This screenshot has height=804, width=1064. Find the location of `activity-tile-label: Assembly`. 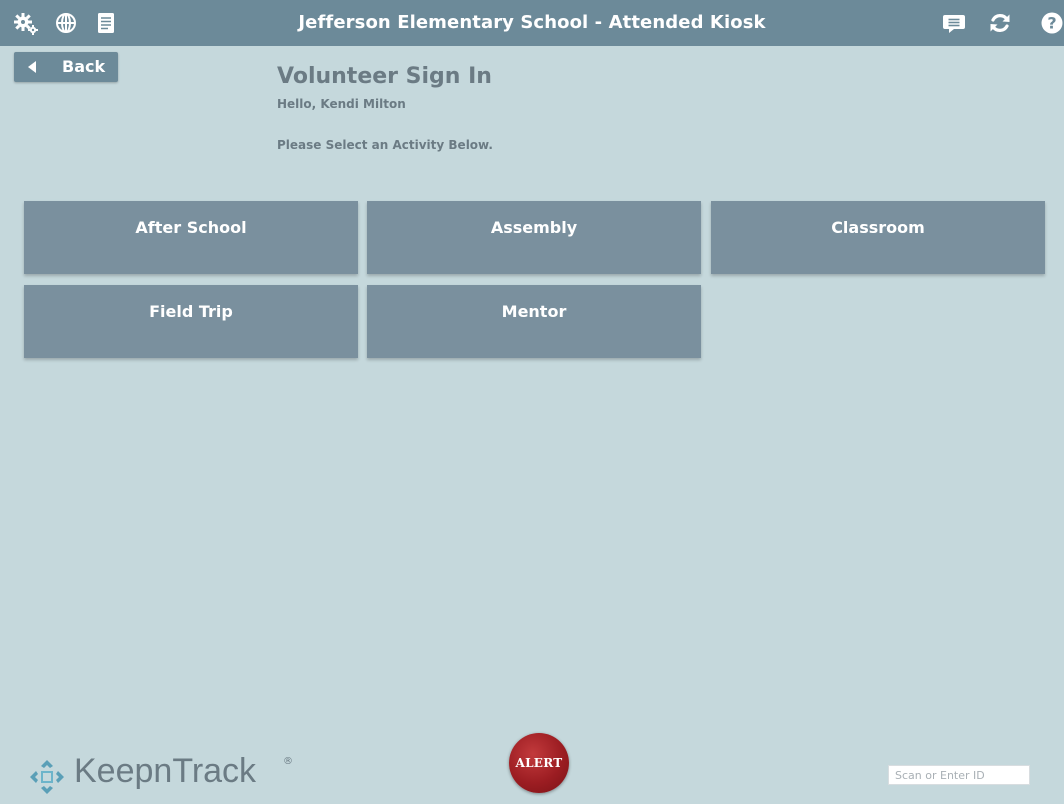

activity-tile-label: Assembly is located at coordinates (534, 227).